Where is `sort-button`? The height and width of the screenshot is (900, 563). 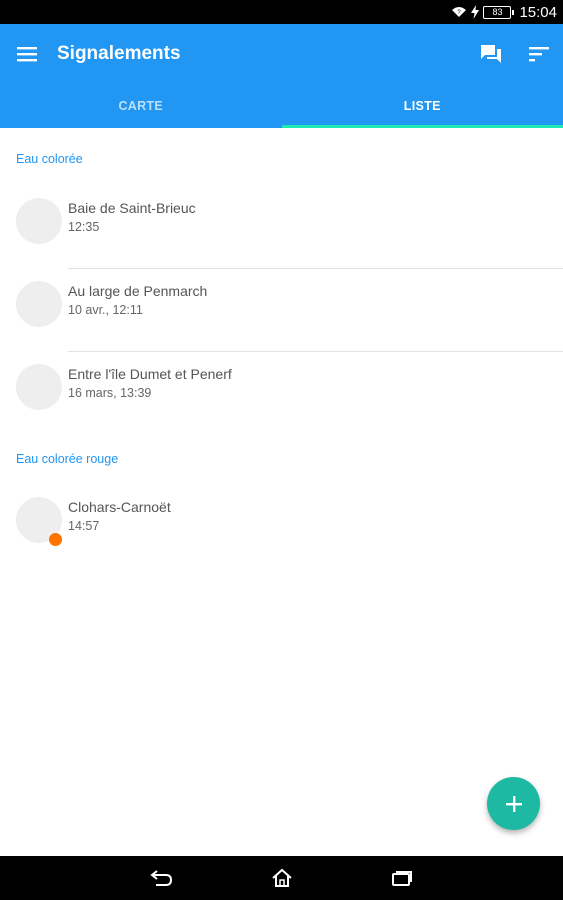 sort-button is located at coordinates (539, 54).